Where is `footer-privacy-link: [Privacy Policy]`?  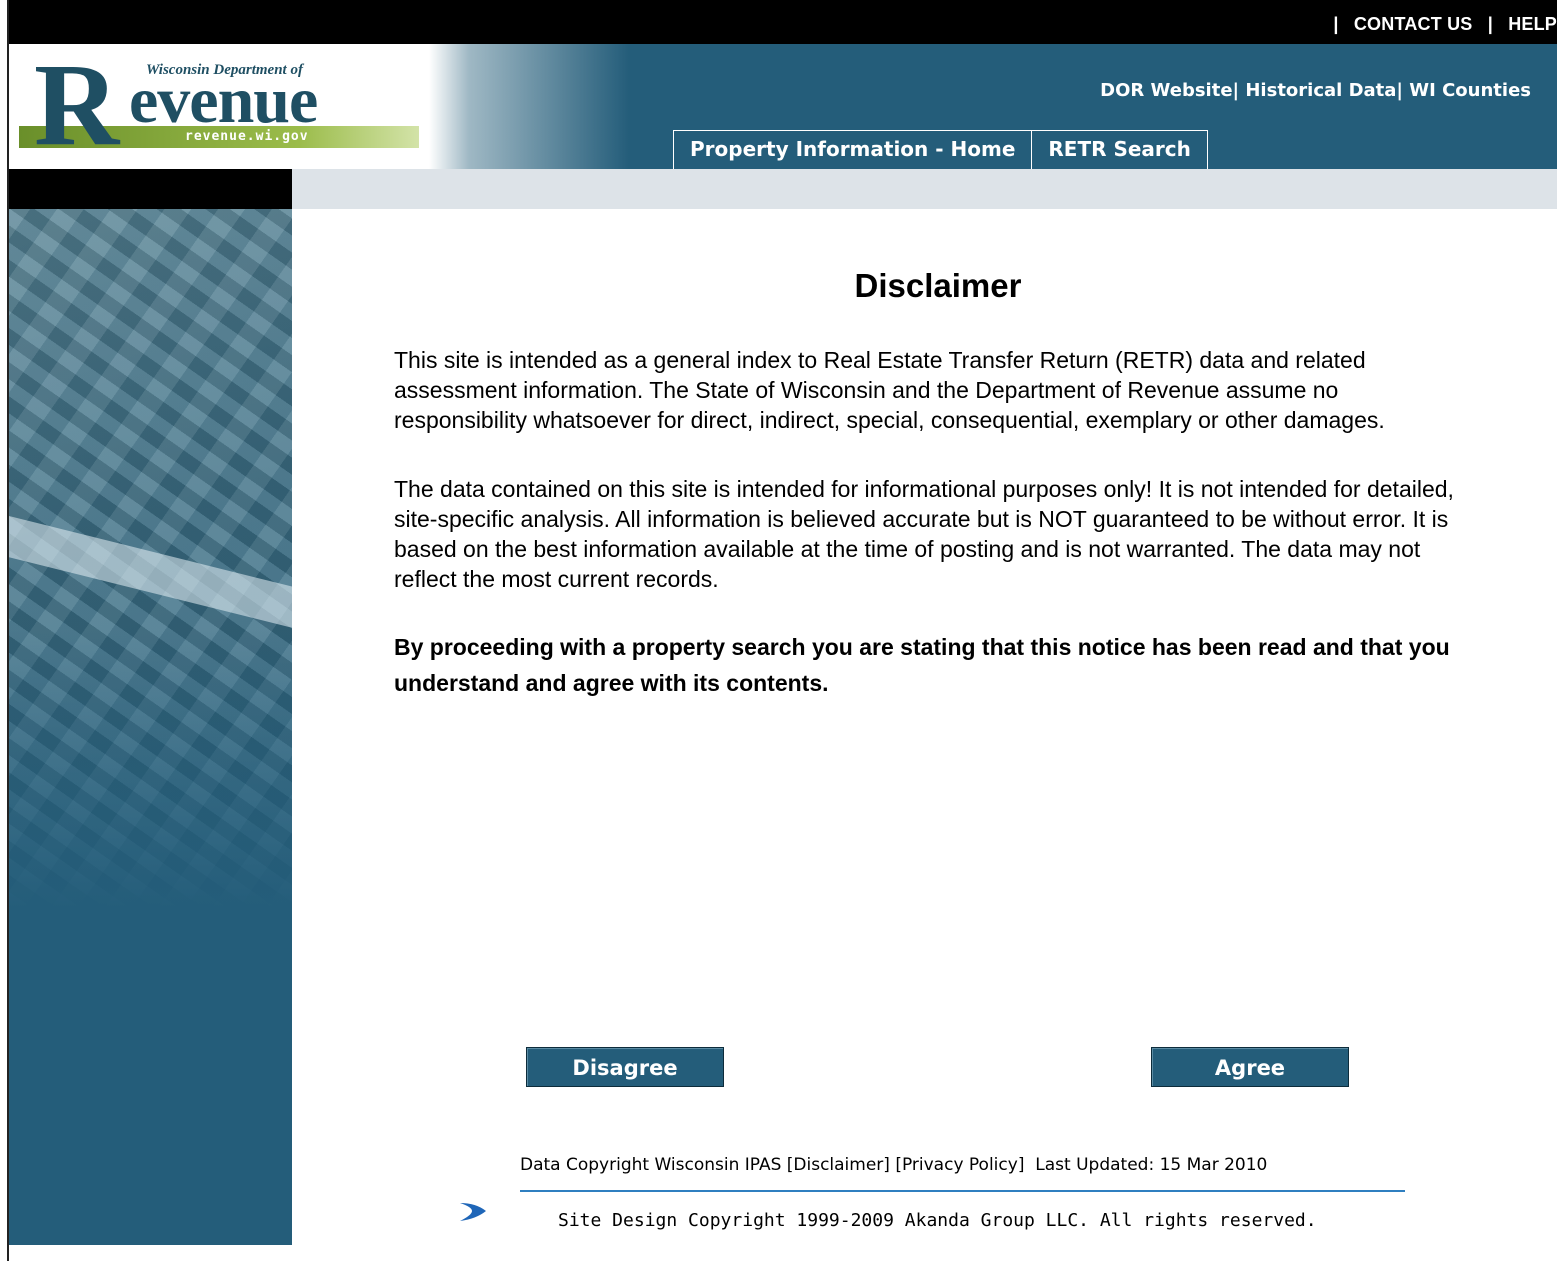
footer-privacy-link: [Privacy Policy] is located at coordinates (959, 1165).